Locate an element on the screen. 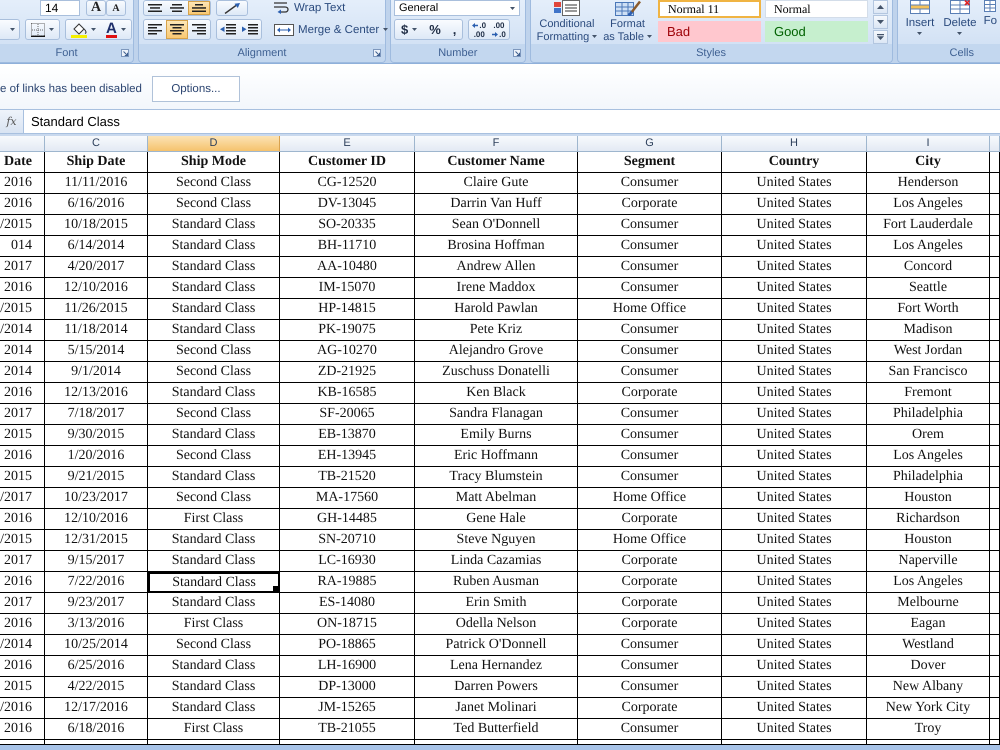  column-header: D is located at coordinates (214, 144).